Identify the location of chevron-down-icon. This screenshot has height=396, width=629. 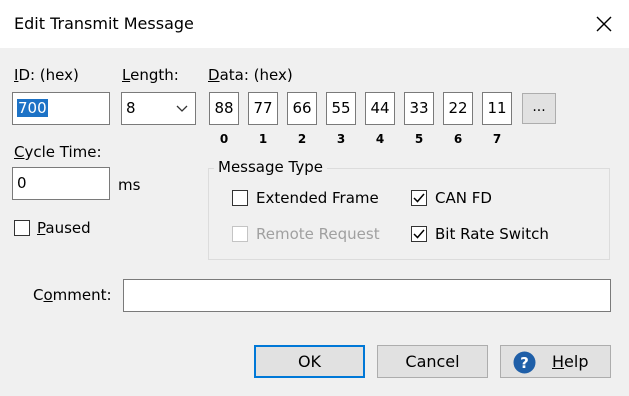
(182, 108).